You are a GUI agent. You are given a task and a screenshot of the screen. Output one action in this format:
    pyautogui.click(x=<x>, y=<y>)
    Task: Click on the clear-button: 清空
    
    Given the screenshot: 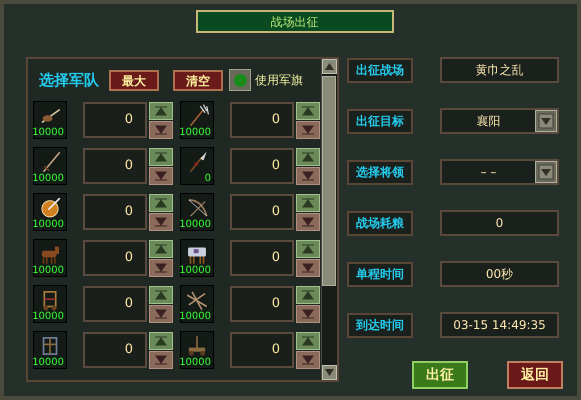 What is the action you would take?
    pyautogui.click(x=198, y=80)
    